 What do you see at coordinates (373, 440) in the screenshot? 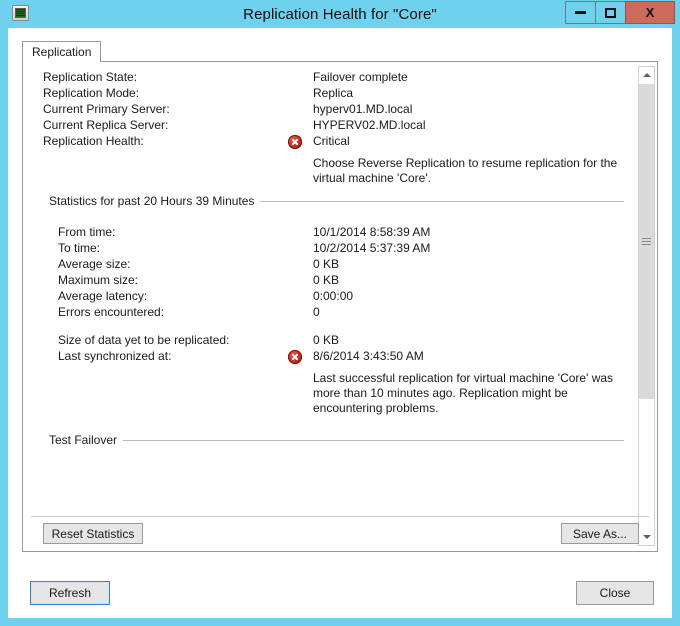
I see `test-failover-group-line` at bounding box center [373, 440].